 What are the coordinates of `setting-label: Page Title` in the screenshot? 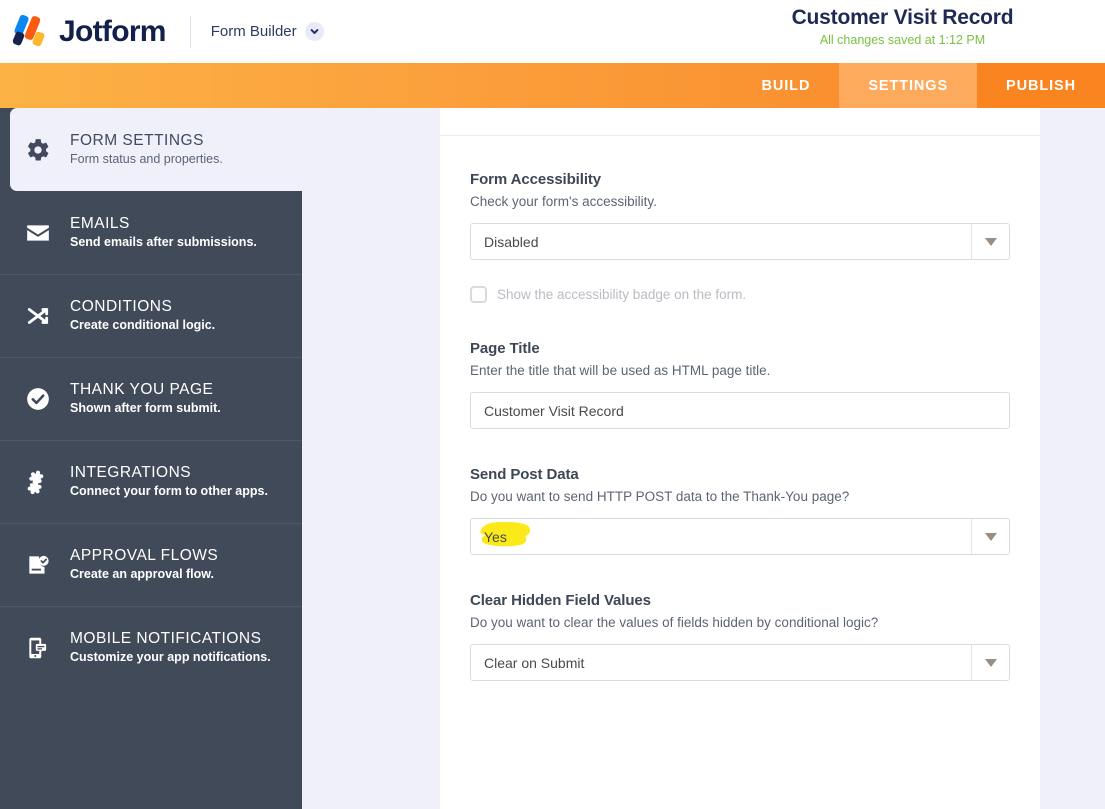 It's located at (505, 348).